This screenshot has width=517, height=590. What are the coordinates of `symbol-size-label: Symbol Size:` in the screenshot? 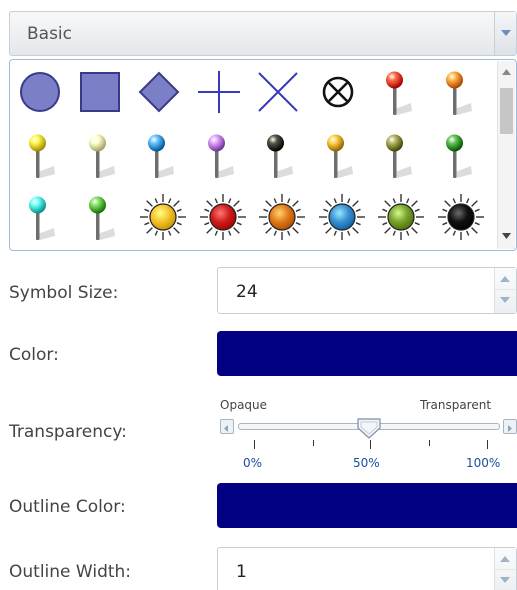 It's located at (64, 293).